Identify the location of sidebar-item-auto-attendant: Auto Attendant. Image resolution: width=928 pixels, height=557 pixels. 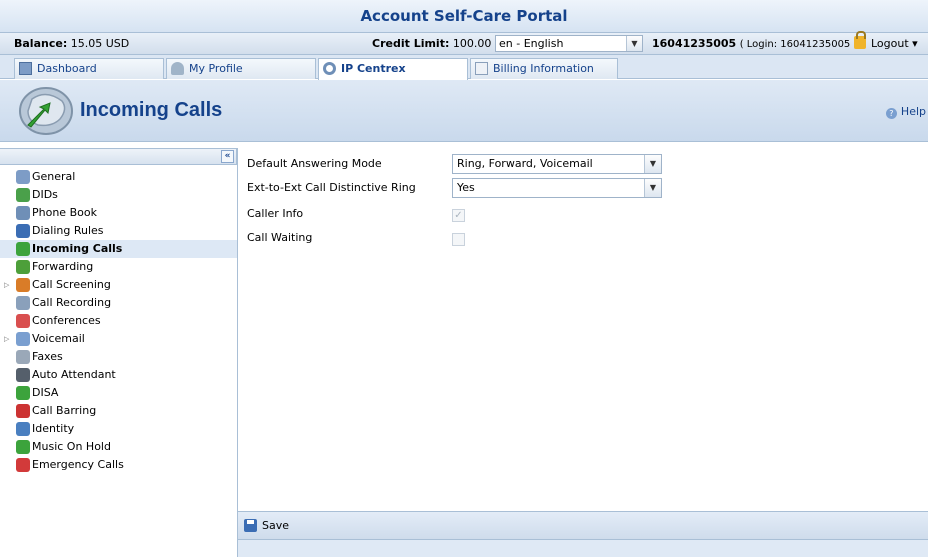
(118, 375).